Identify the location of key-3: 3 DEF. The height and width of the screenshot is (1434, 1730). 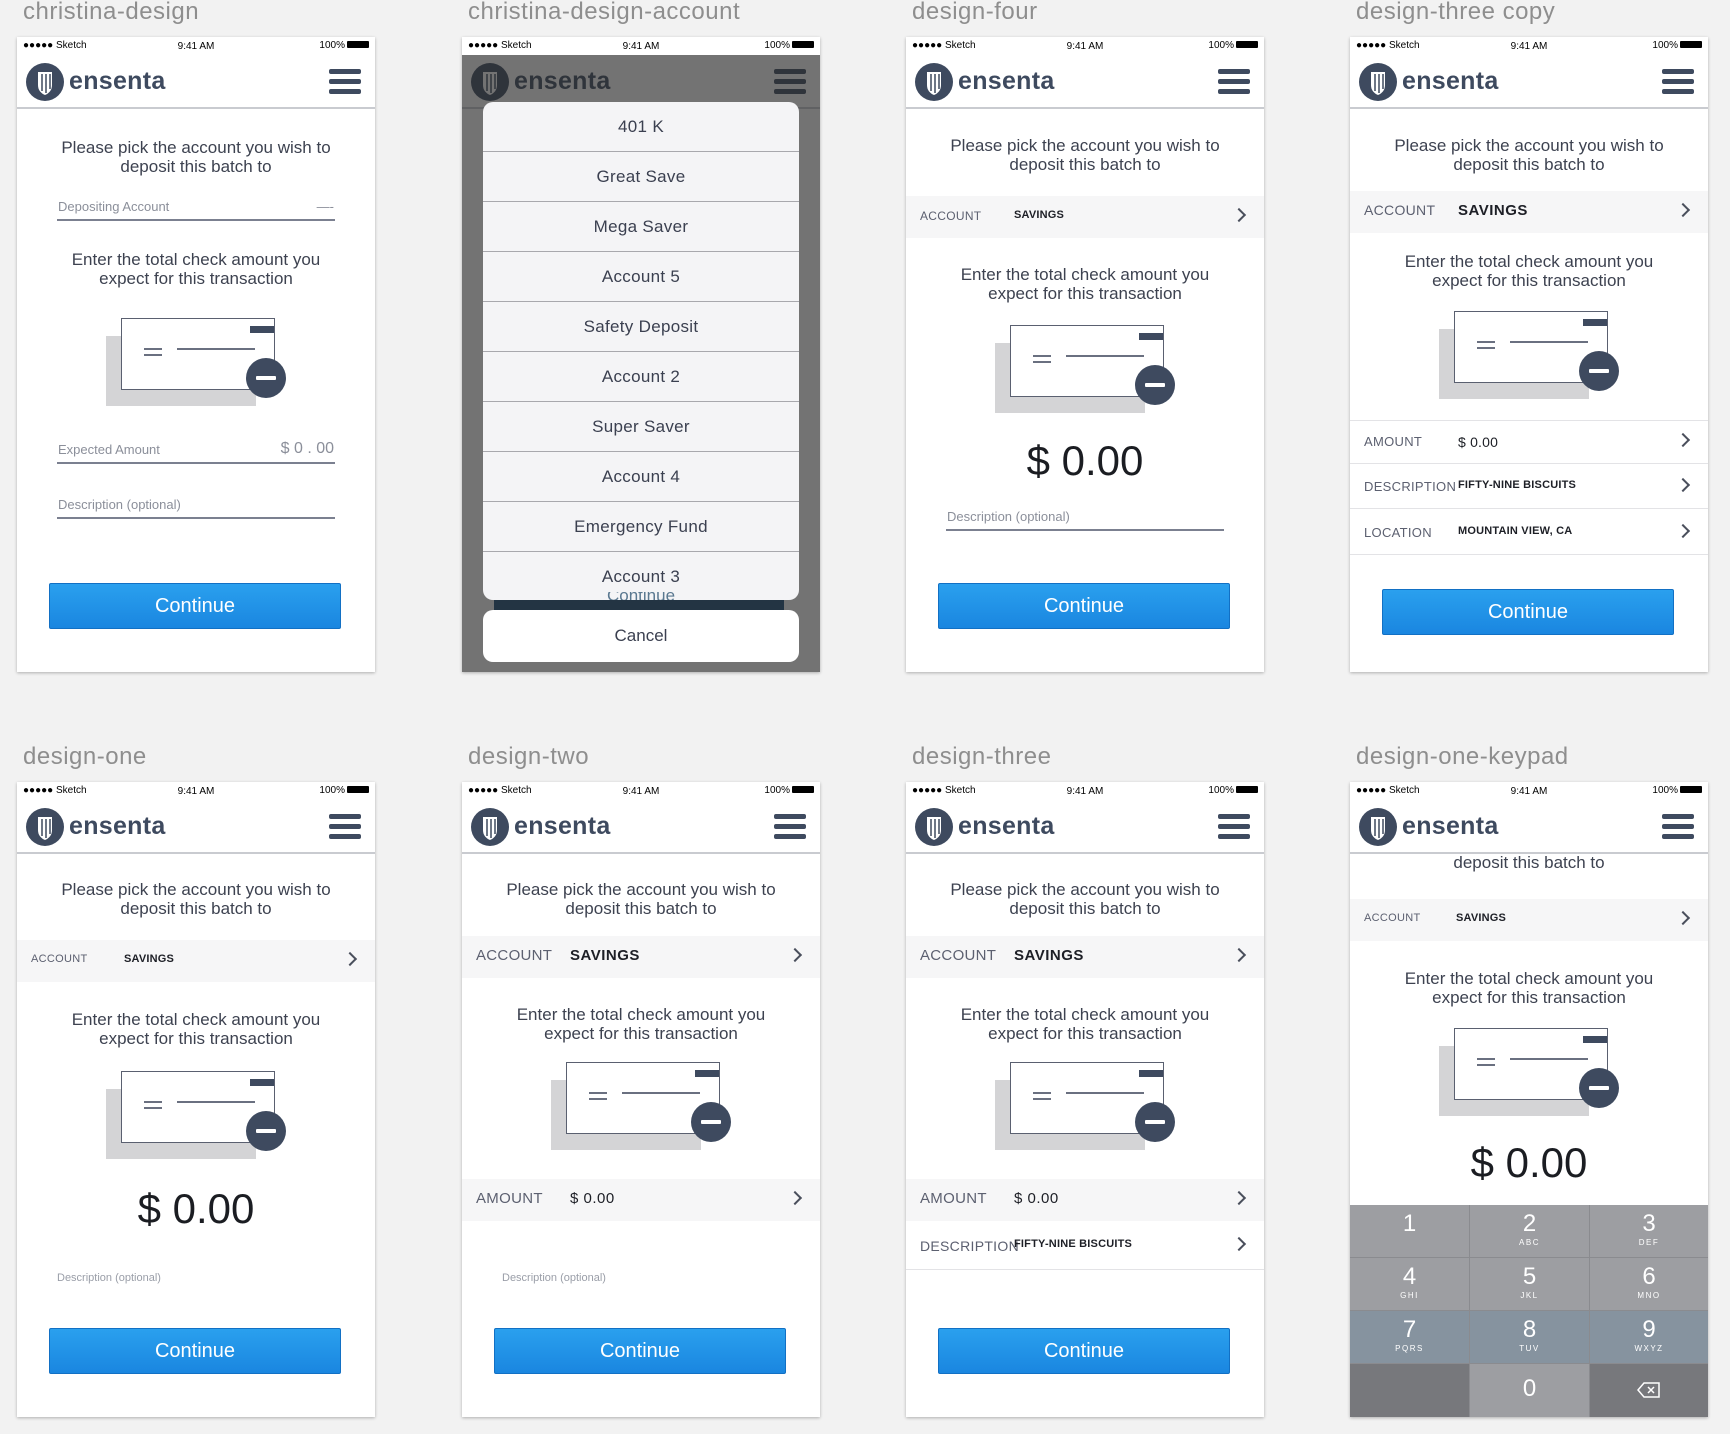
(1649, 1231).